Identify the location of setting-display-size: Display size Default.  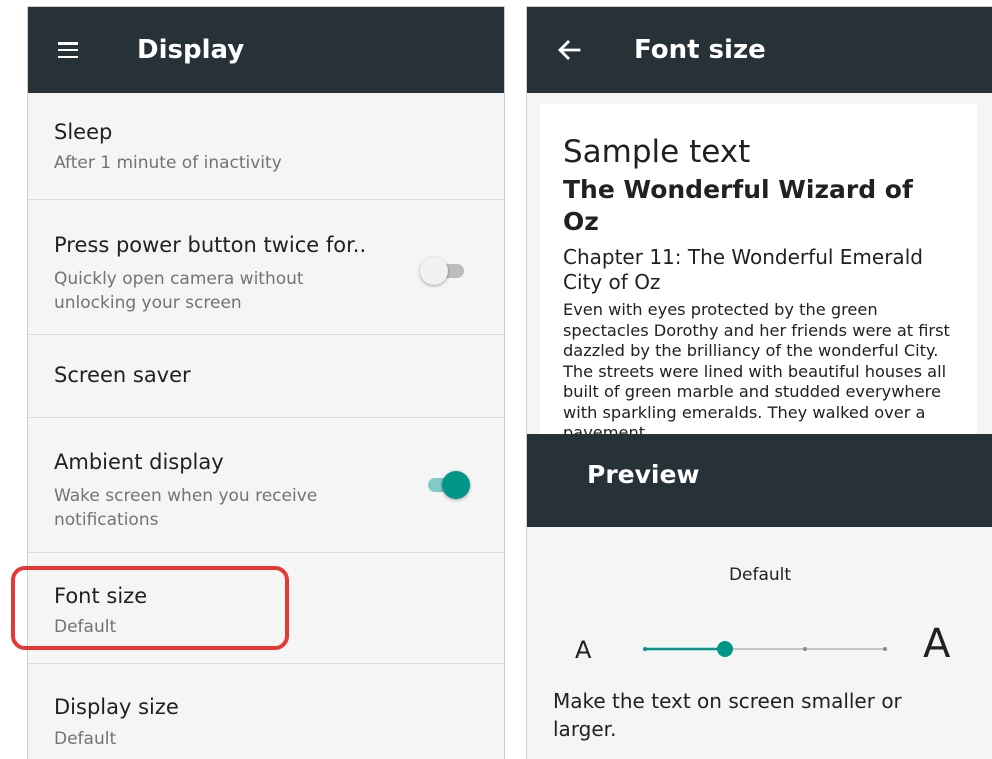
(266, 711).